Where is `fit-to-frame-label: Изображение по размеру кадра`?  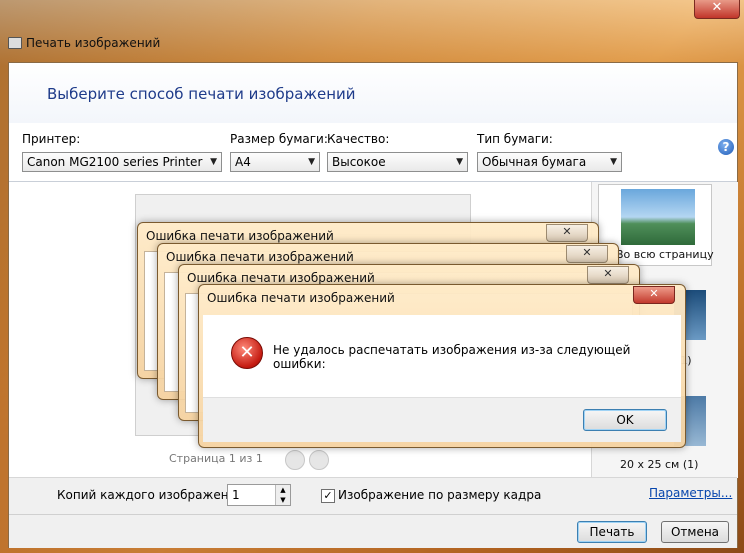 fit-to-frame-label: Изображение по размеру кадра is located at coordinates (440, 495).